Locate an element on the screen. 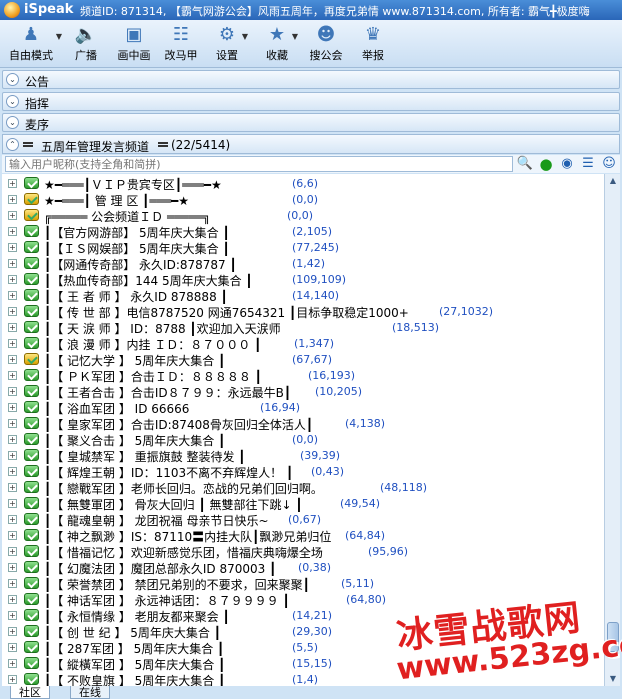 The image size is (622, 699). picture-in-picture-button: ▣ 画中画 is located at coordinates (134, 44).